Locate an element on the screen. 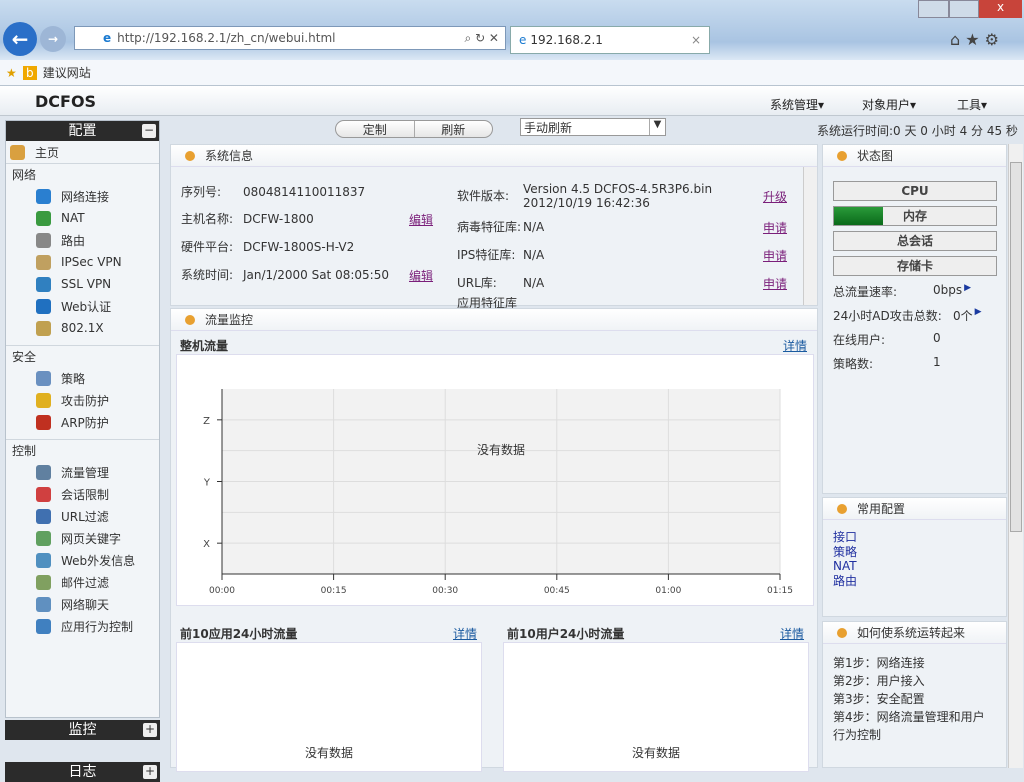  suggested-sites-link: 建议网站 is located at coordinates (67, 72).